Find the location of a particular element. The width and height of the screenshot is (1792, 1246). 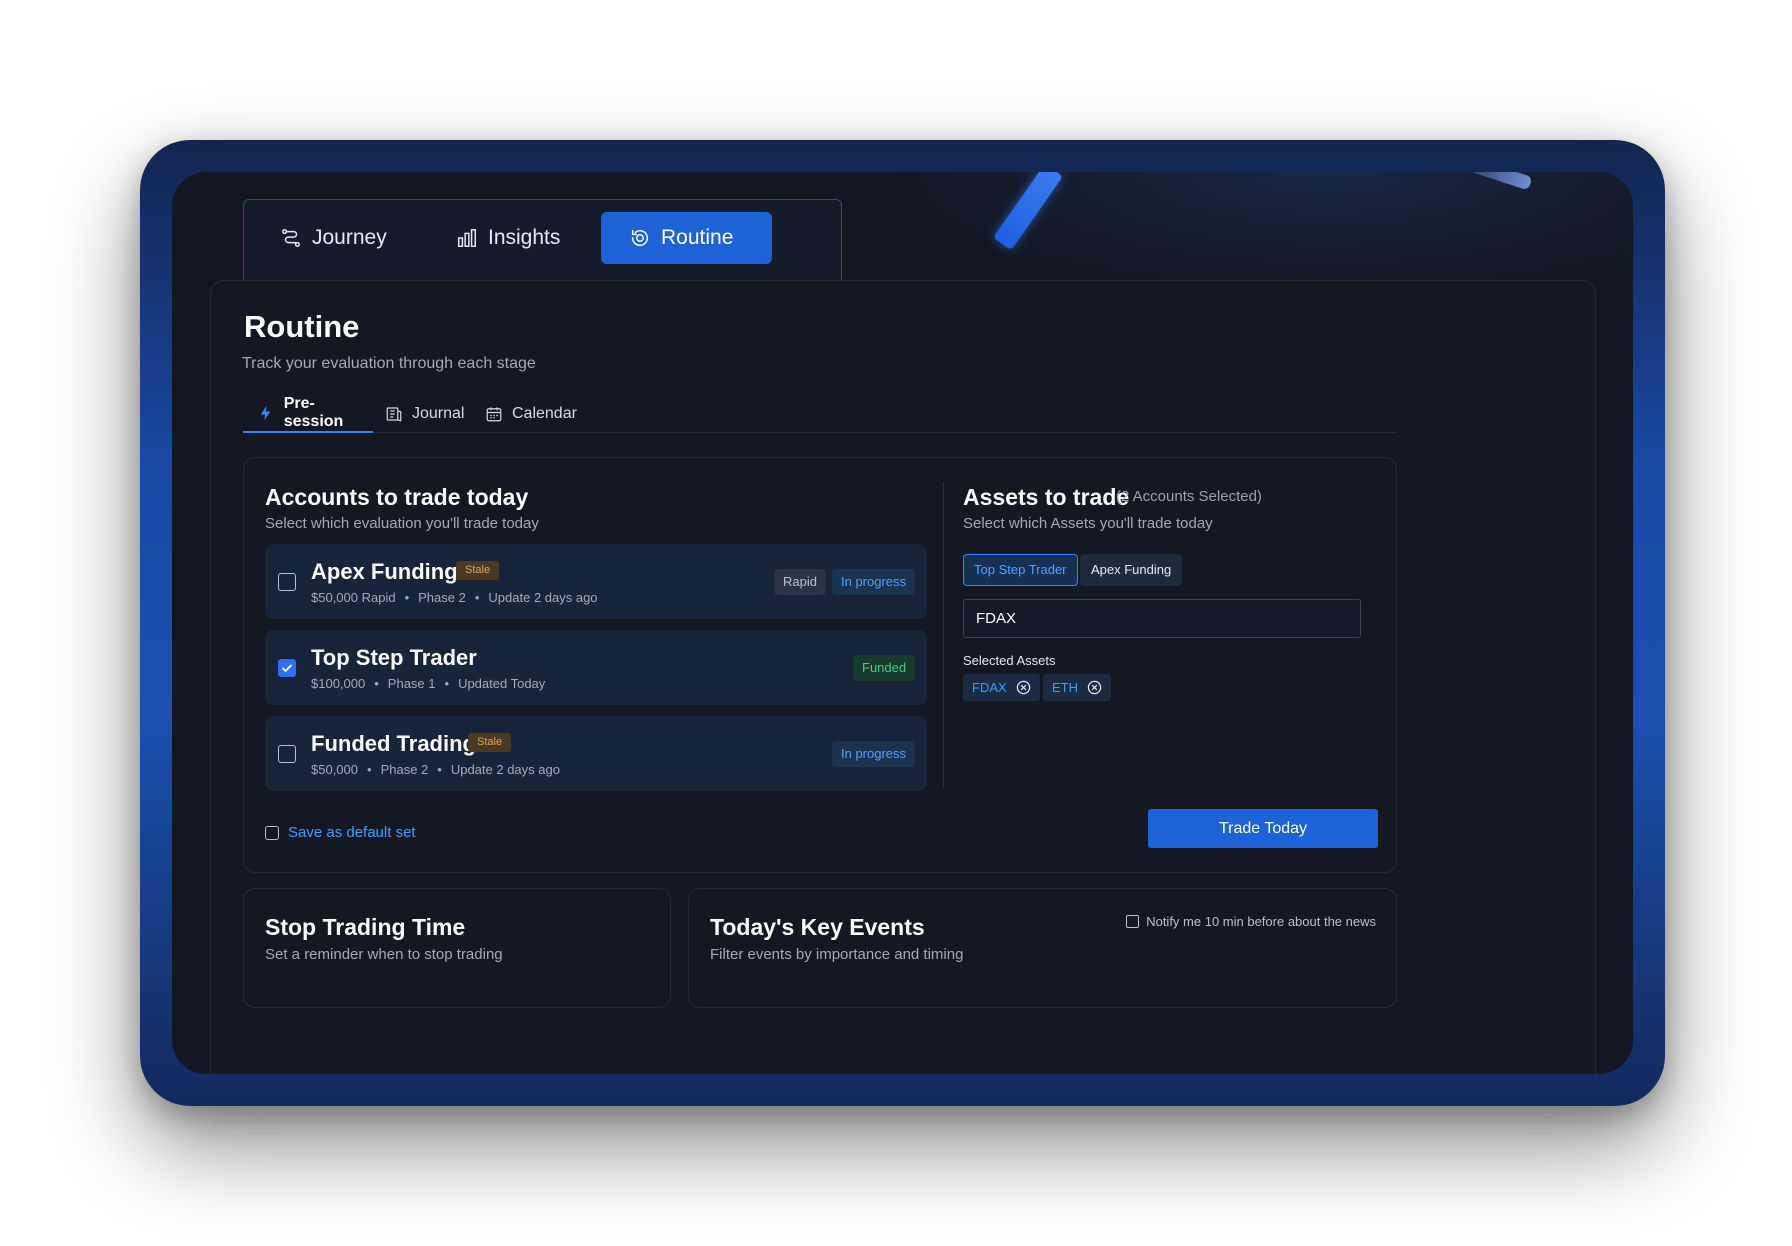

check-icon is located at coordinates (287, 668).